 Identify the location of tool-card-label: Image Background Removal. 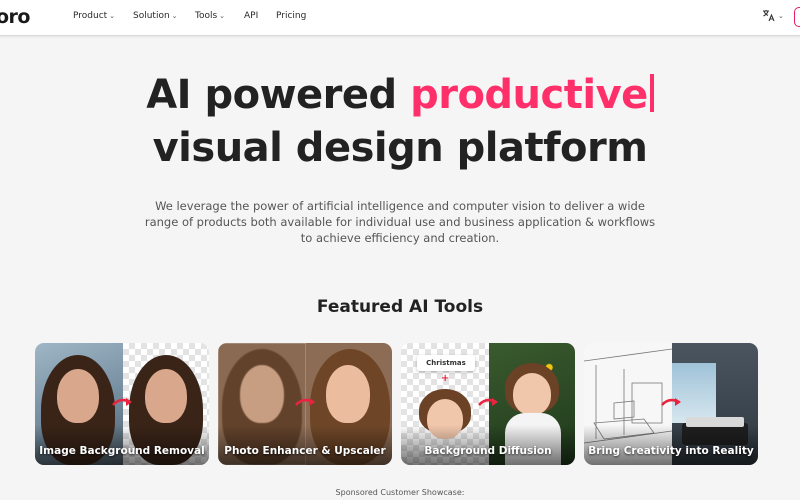
(122, 451).